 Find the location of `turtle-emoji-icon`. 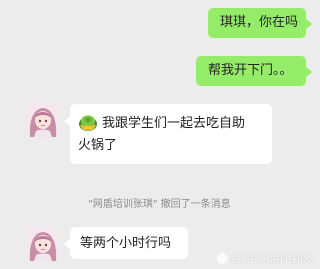

turtle-emoji-icon is located at coordinates (88, 122).